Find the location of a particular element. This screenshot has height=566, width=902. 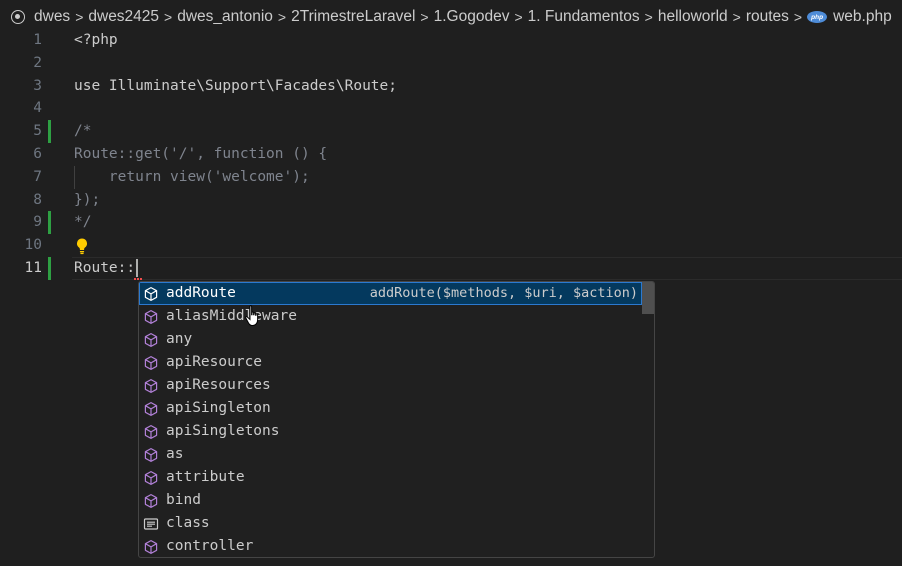

code-text: use Illuminate\Support\Facades\Route; is located at coordinates (236, 85).